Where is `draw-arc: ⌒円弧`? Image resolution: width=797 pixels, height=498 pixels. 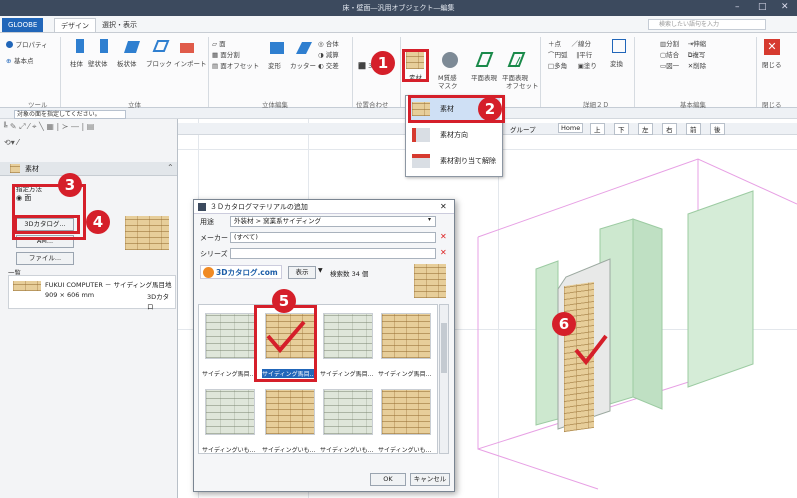
draw-arc: ⌒円弧 is located at coordinates (558, 55).